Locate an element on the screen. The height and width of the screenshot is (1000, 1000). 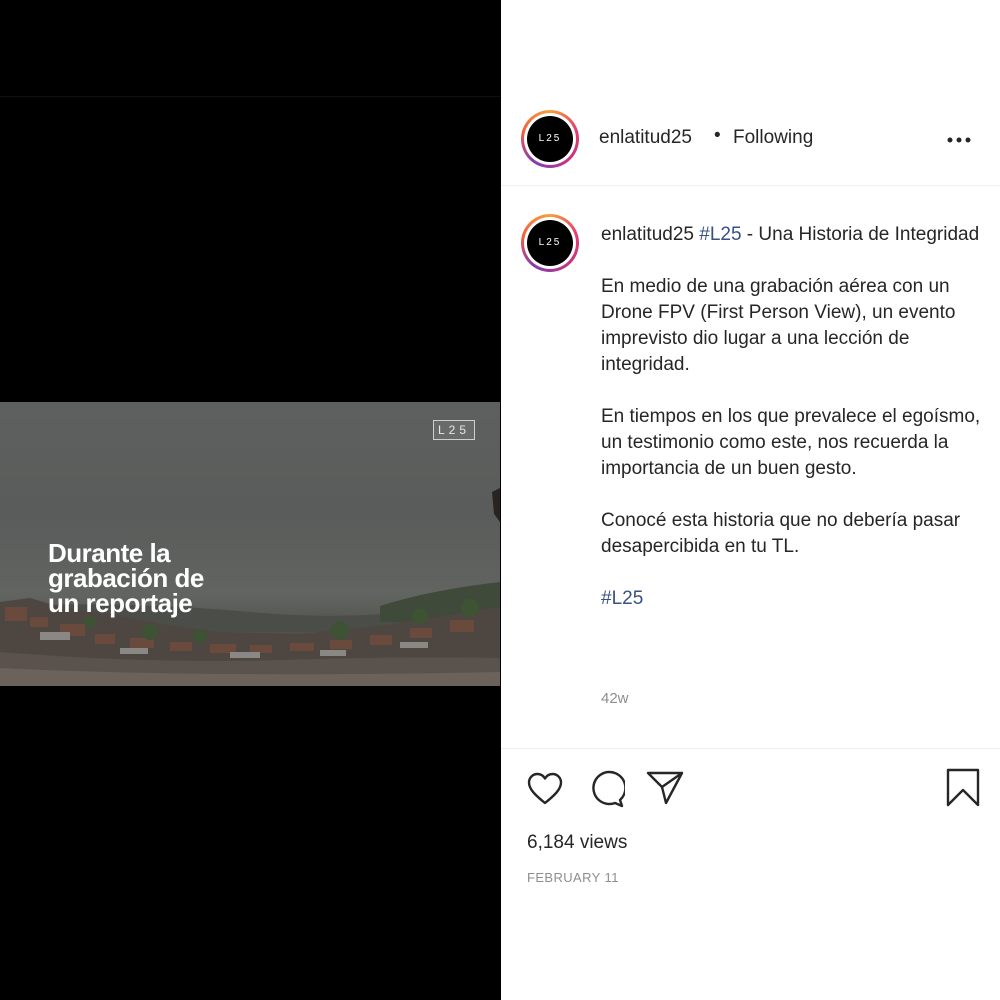
video-watermark: L25 is located at coordinates (454, 430).